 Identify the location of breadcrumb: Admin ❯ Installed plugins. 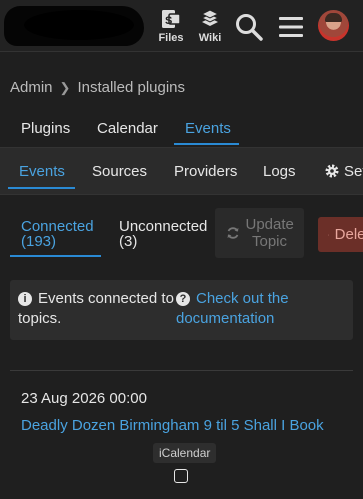
(97, 87).